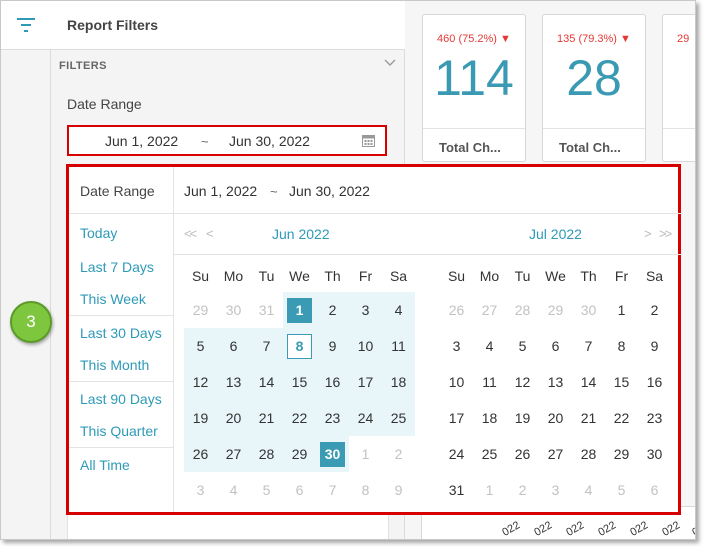  Describe the element at coordinates (647, 233) in the screenshot. I see `next-month-icon: >` at that location.